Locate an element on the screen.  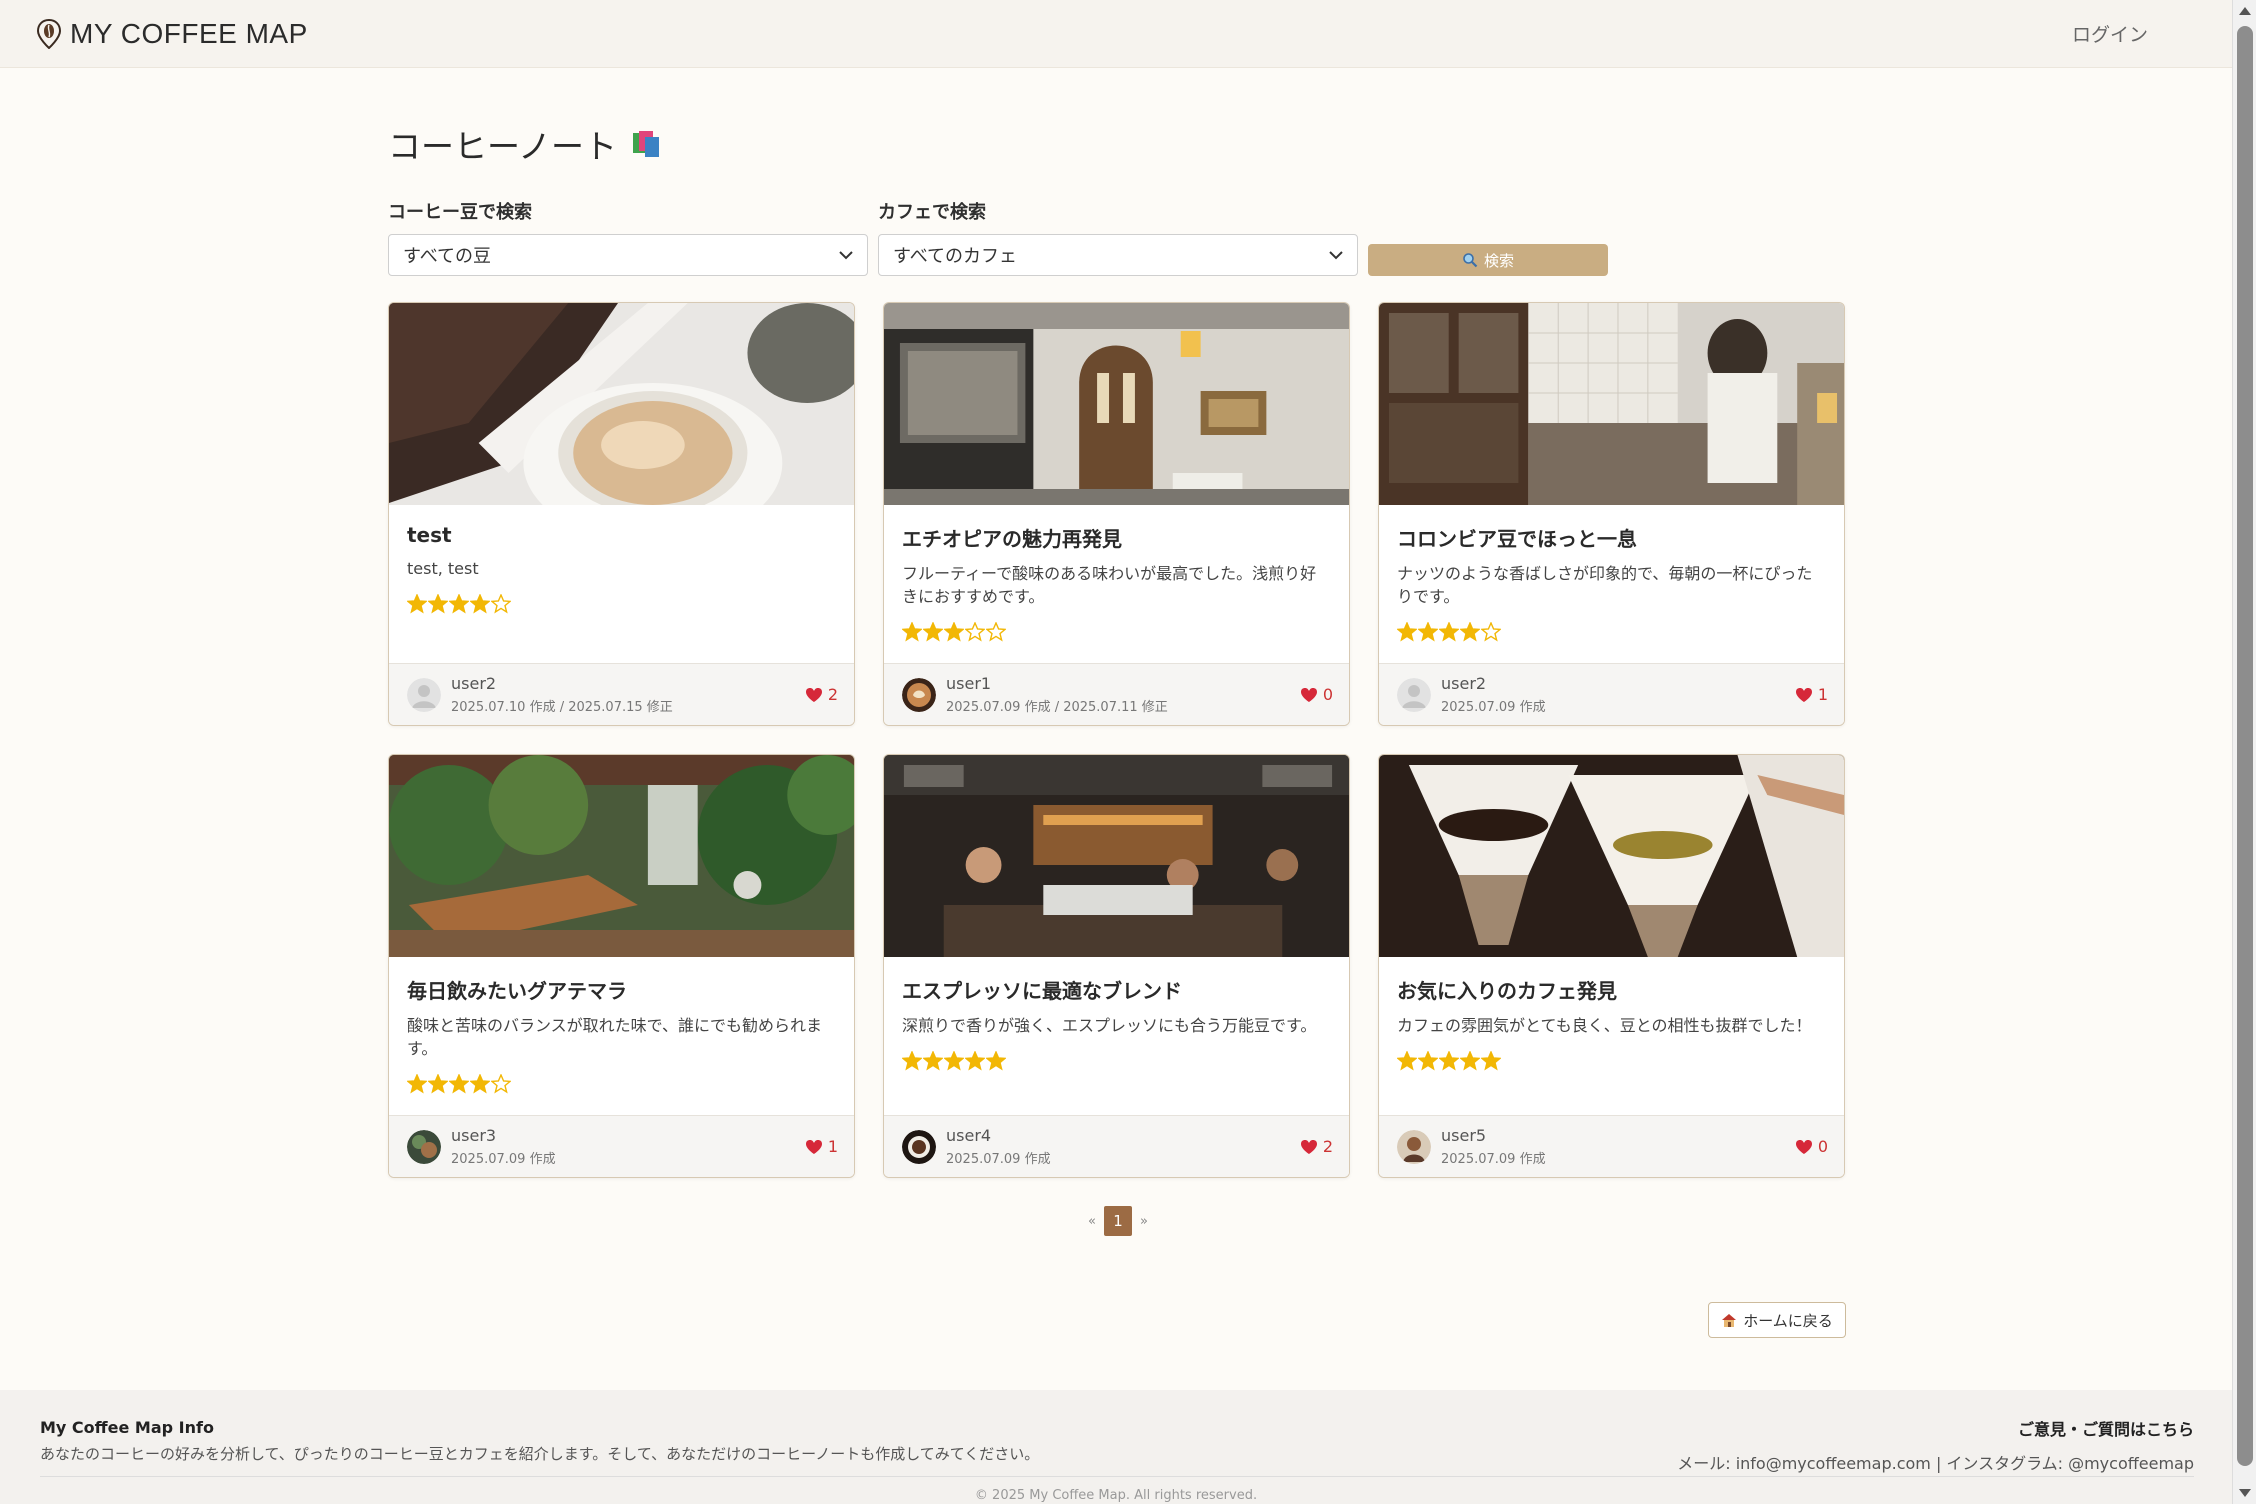
bean-select: すべての豆 is located at coordinates (628, 255).